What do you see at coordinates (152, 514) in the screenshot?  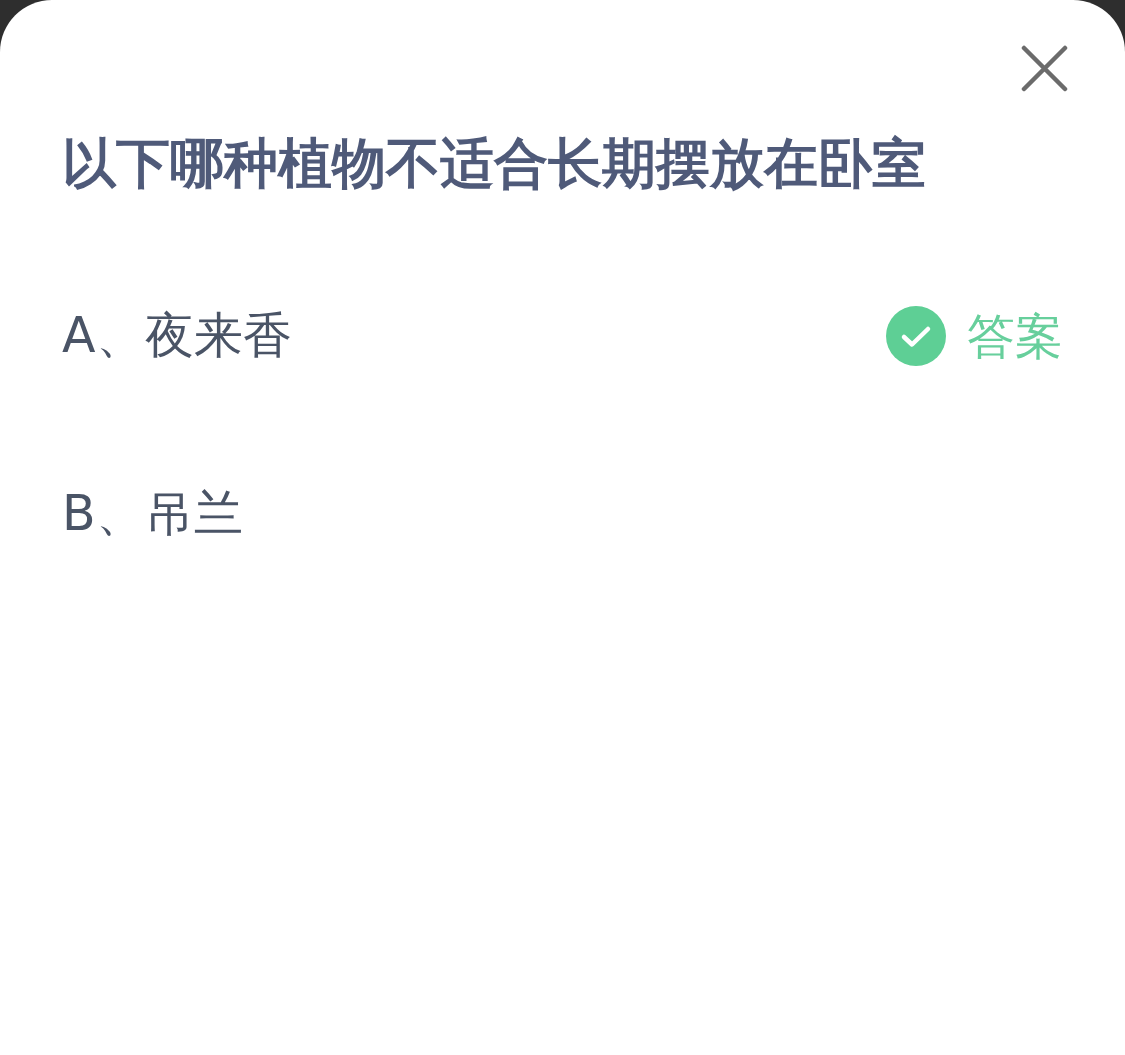 I see `option-label: B、吊兰` at bounding box center [152, 514].